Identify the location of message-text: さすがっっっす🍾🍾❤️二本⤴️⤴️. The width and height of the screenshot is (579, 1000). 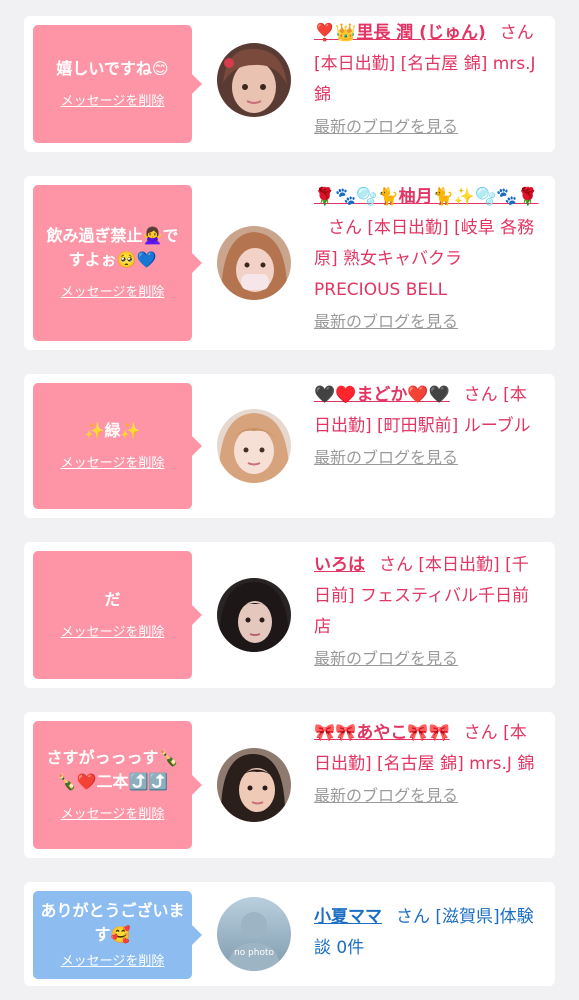
(112, 769).